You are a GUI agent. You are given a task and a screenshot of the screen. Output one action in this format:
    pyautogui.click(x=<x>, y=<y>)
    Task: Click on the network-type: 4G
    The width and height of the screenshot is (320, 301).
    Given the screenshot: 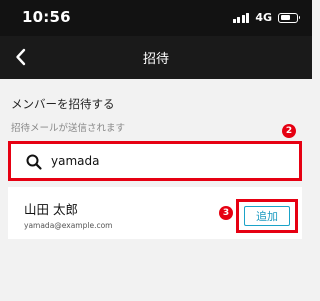 What is the action you would take?
    pyautogui.click(x=263, y=17)
    